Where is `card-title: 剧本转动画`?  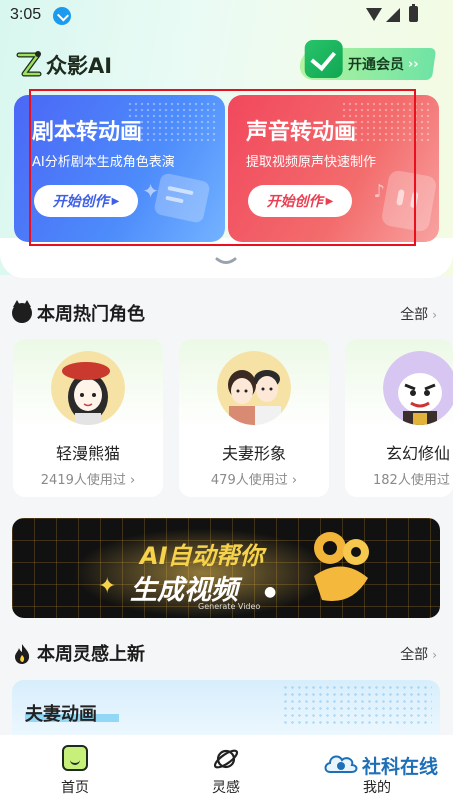
card-title: 剧本转动画 is located at coordinates (87, 132).